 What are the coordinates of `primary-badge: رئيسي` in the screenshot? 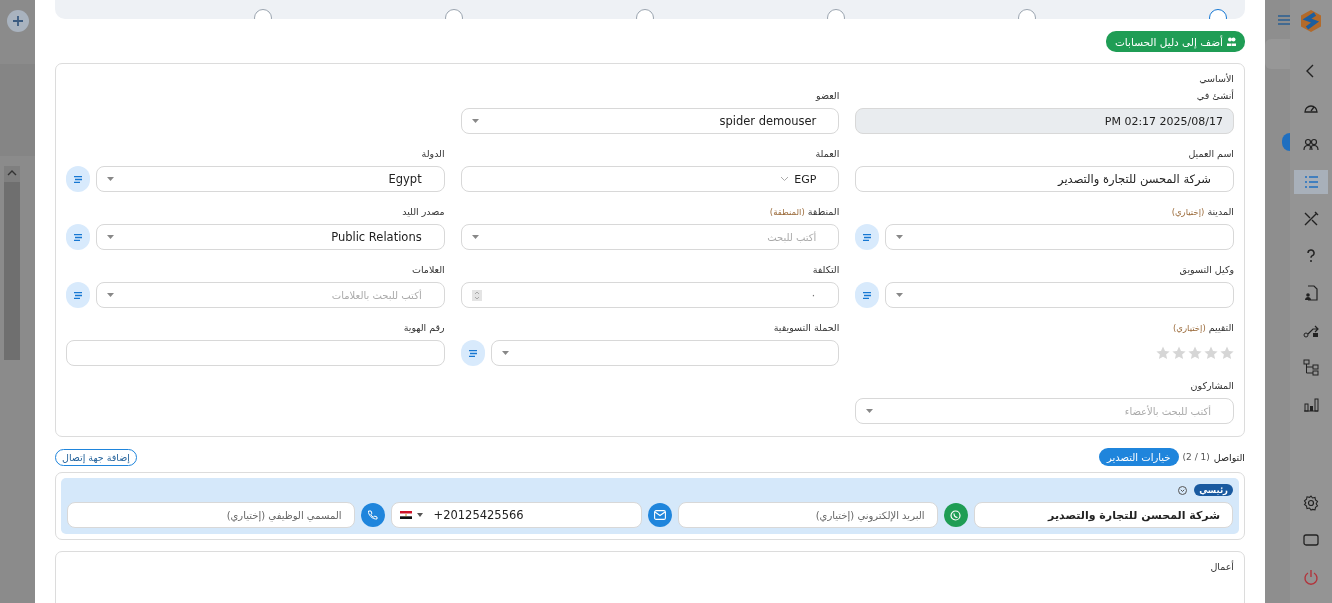 It's located at (1213, 490).